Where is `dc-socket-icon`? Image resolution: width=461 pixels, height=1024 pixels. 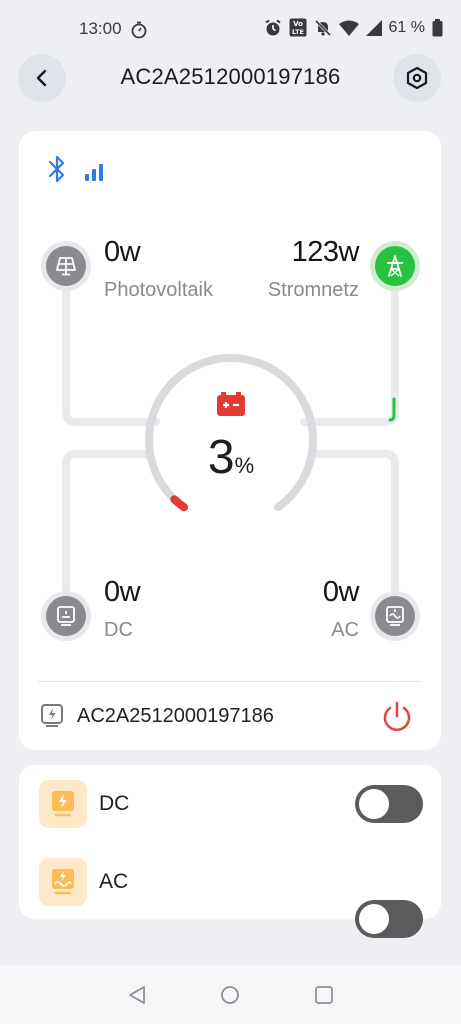
dc-socket-icon is located at coordinates (63, 804).